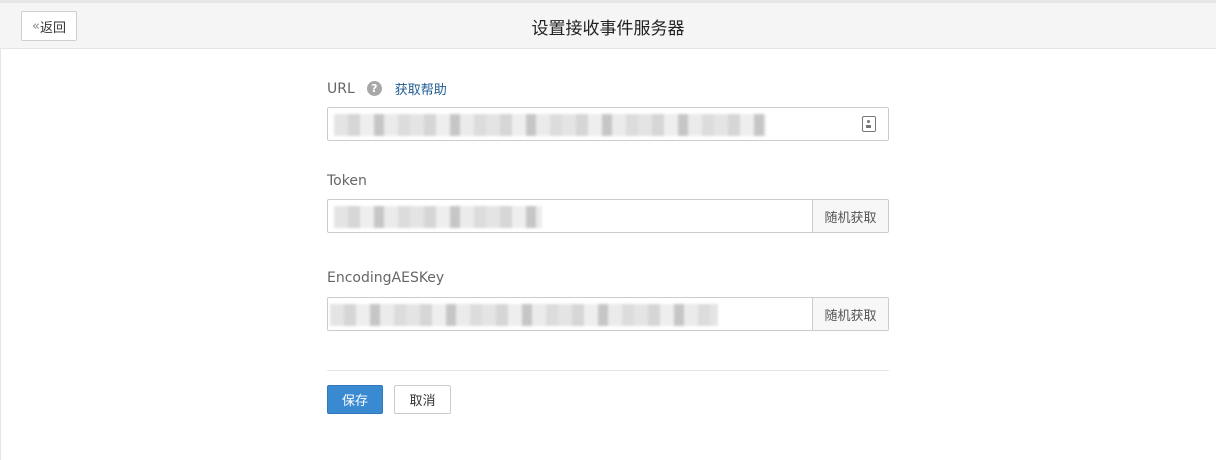 This screenshot has width=1216, height=460. What do you see at coordinates (869, 124) in the screenshot?
I see `contact-card-icon` at bounding box center [869, 124].